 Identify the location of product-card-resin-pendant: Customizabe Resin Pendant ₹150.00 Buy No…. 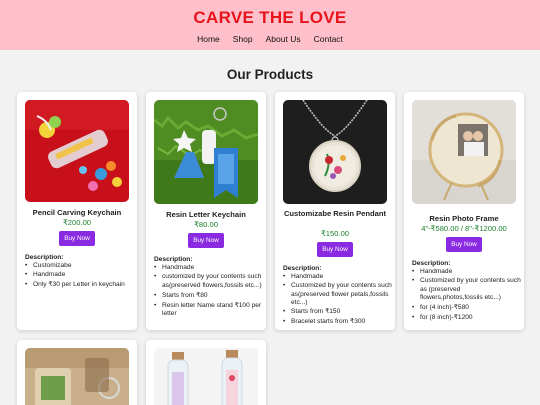
(335, 211).